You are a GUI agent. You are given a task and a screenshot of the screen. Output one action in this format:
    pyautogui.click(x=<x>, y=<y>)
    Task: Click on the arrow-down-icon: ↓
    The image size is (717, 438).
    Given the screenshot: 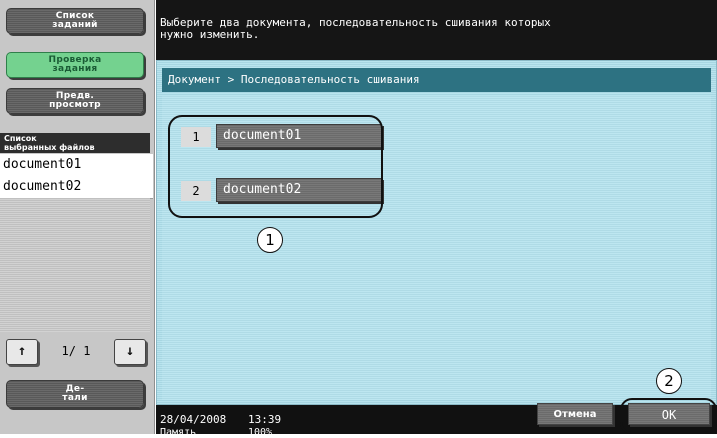 What is the action you would take?
    pyautogui.click(x=130, y=351)
    